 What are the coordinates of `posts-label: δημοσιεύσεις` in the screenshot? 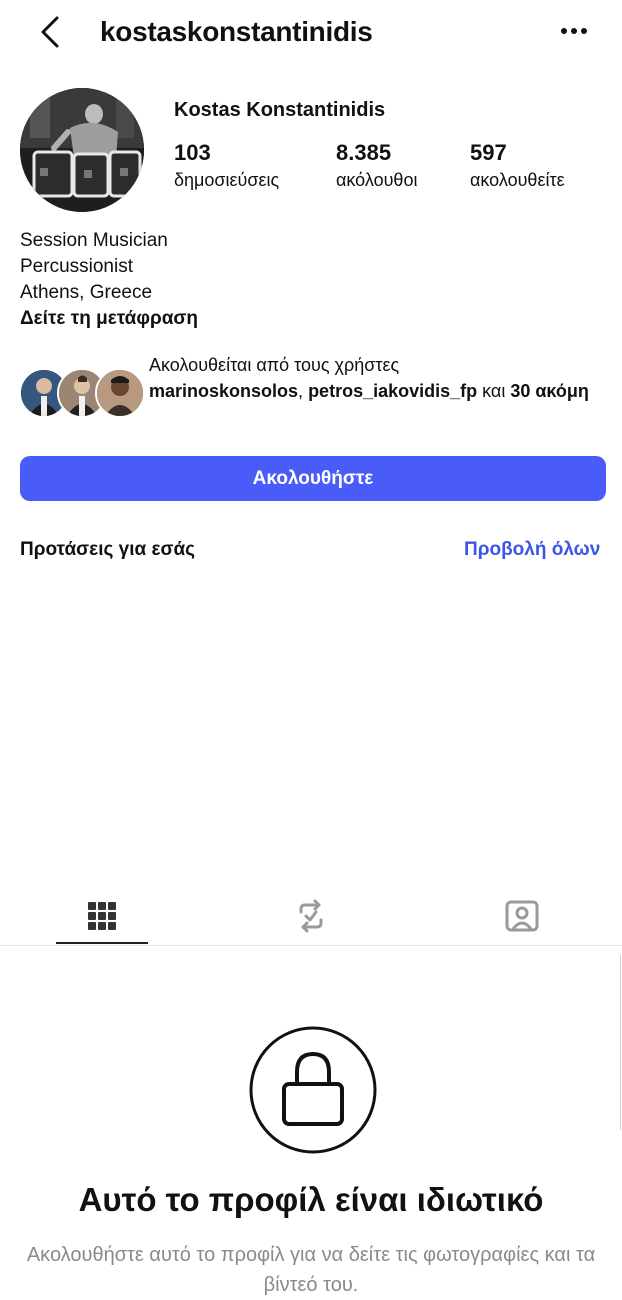 It's located at (227, 180).